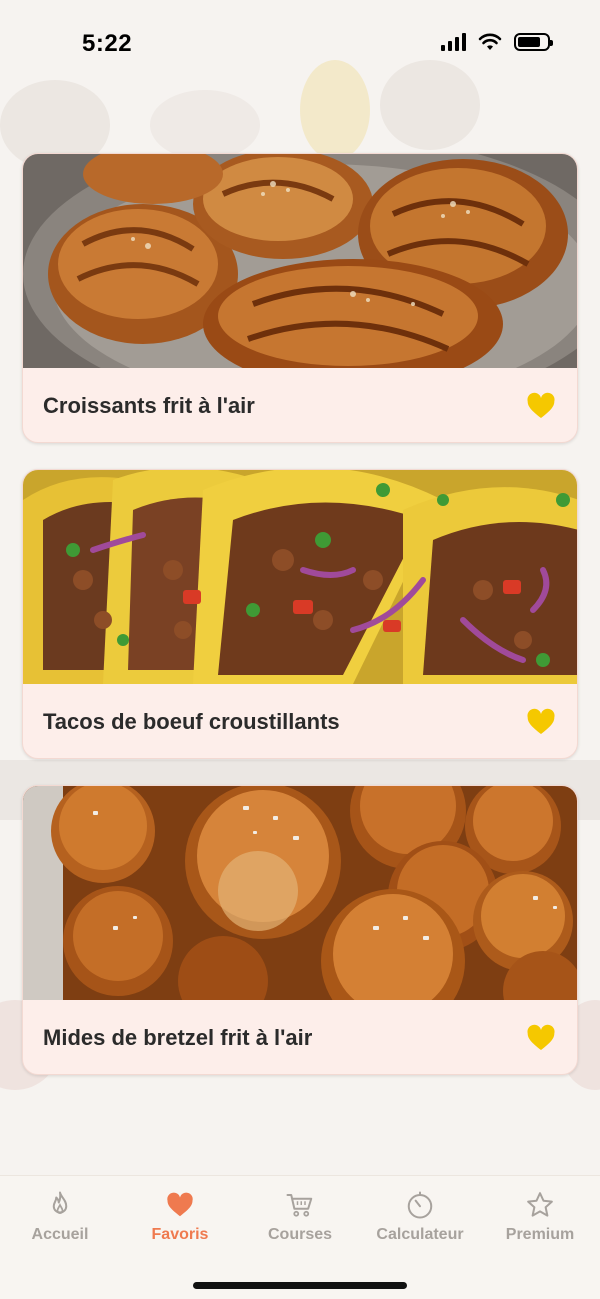  I want to click on tab-accueil: Accueil, so click(60, 1216).